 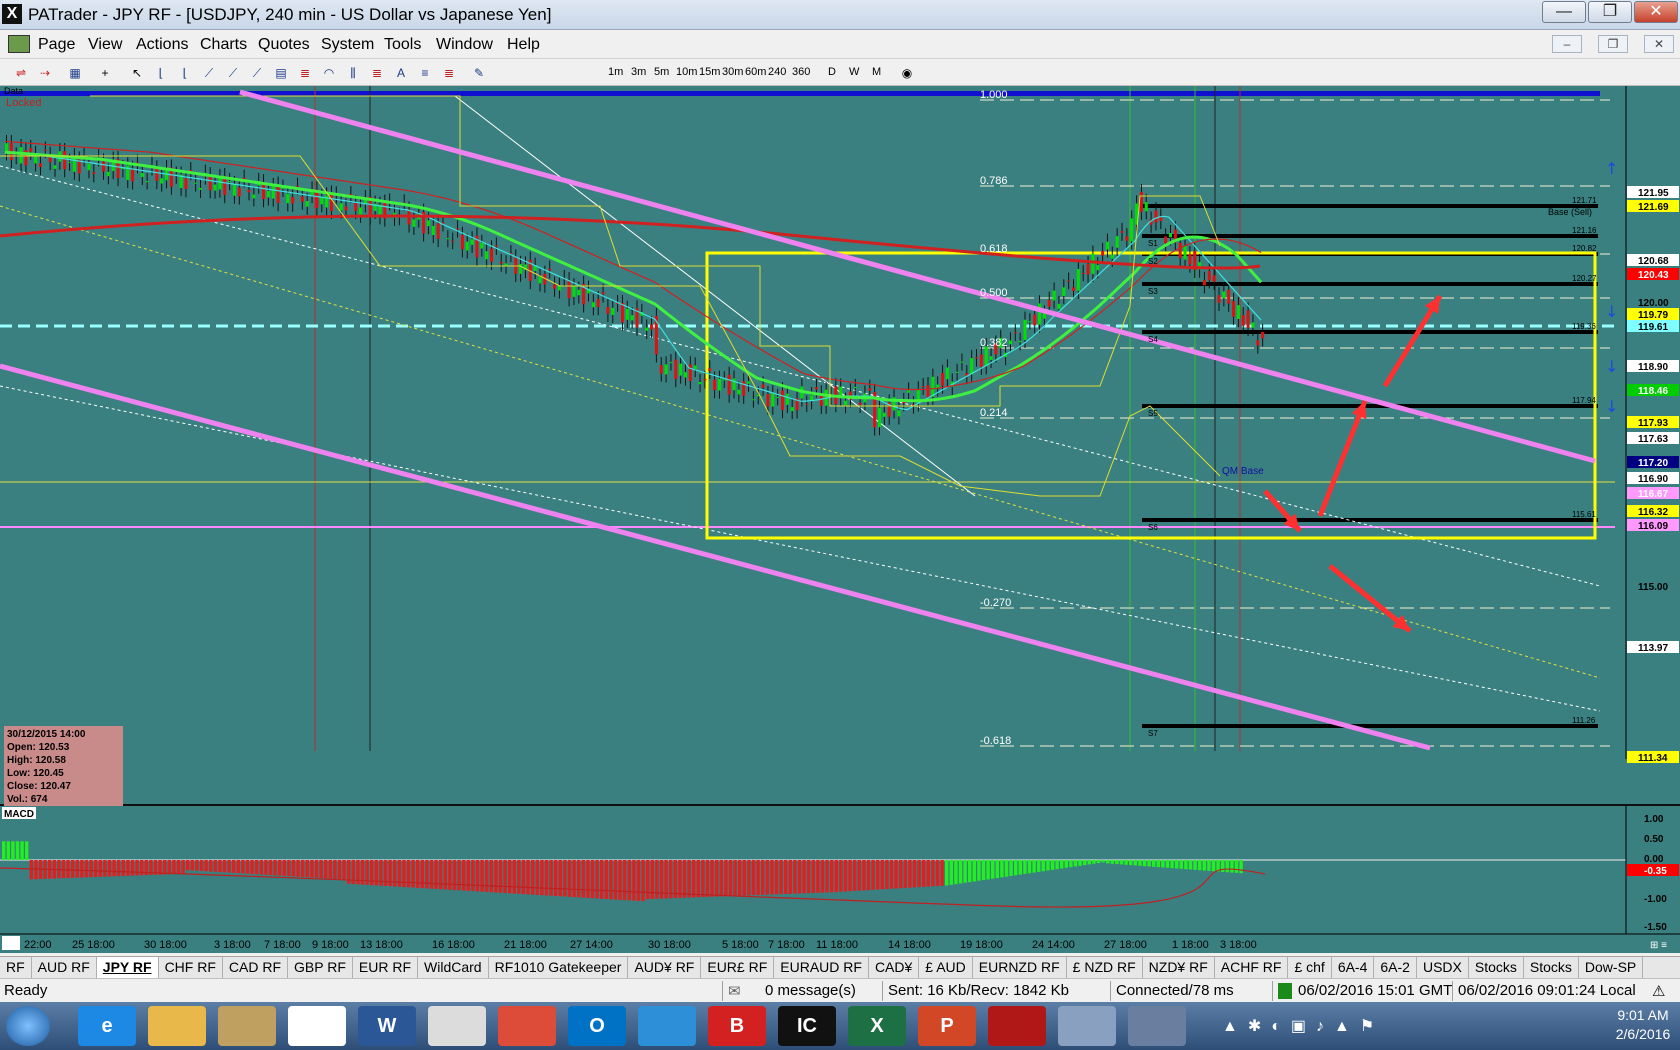 I want to click on tab-aud-rf: AUD RF, so click(x=64, y=967).